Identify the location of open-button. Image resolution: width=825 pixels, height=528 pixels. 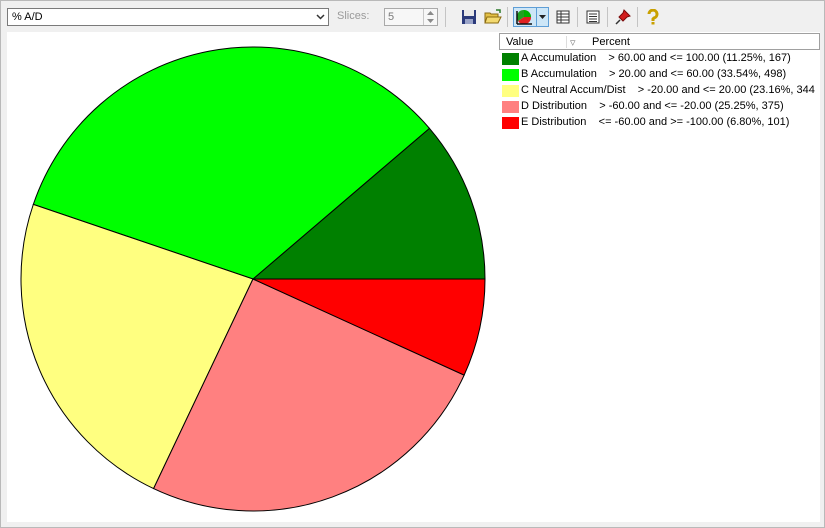
(493, 17).